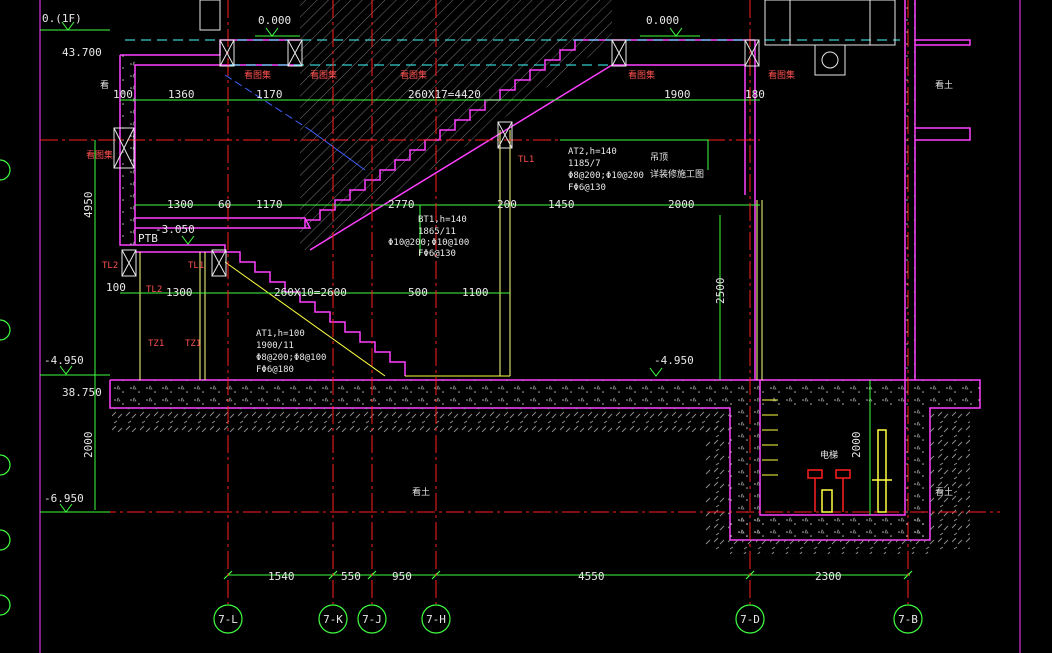  Describe the element at coordinates (180, 204) in the screenshot. I see `dim2-1300: 1300` at that location.